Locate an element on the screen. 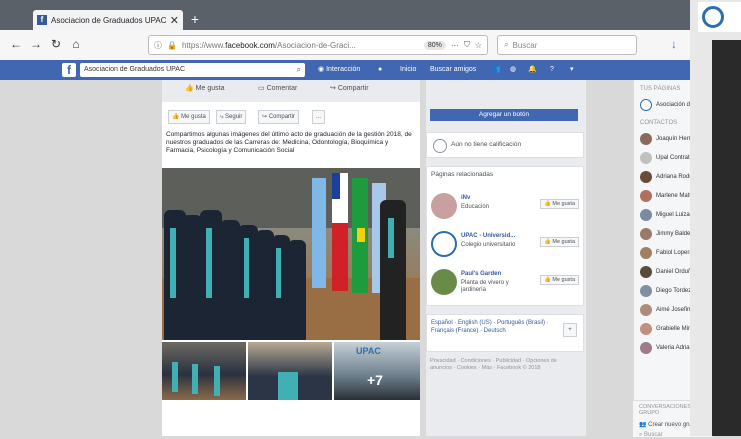 Image resolution: width=741 pixels, height=439 pixels. browser-tab: f Asociacion de Graduados UPAC ✕ is located at coordinates (108, 20).